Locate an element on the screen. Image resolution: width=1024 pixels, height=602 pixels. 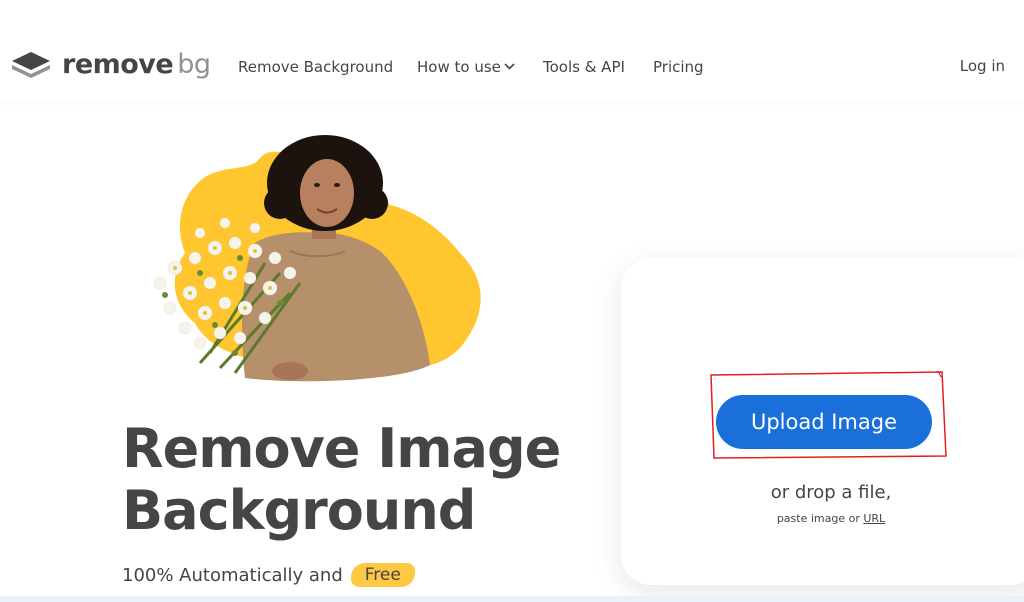
paste-hint-text: paste image or is located at coordinates (818, 518).